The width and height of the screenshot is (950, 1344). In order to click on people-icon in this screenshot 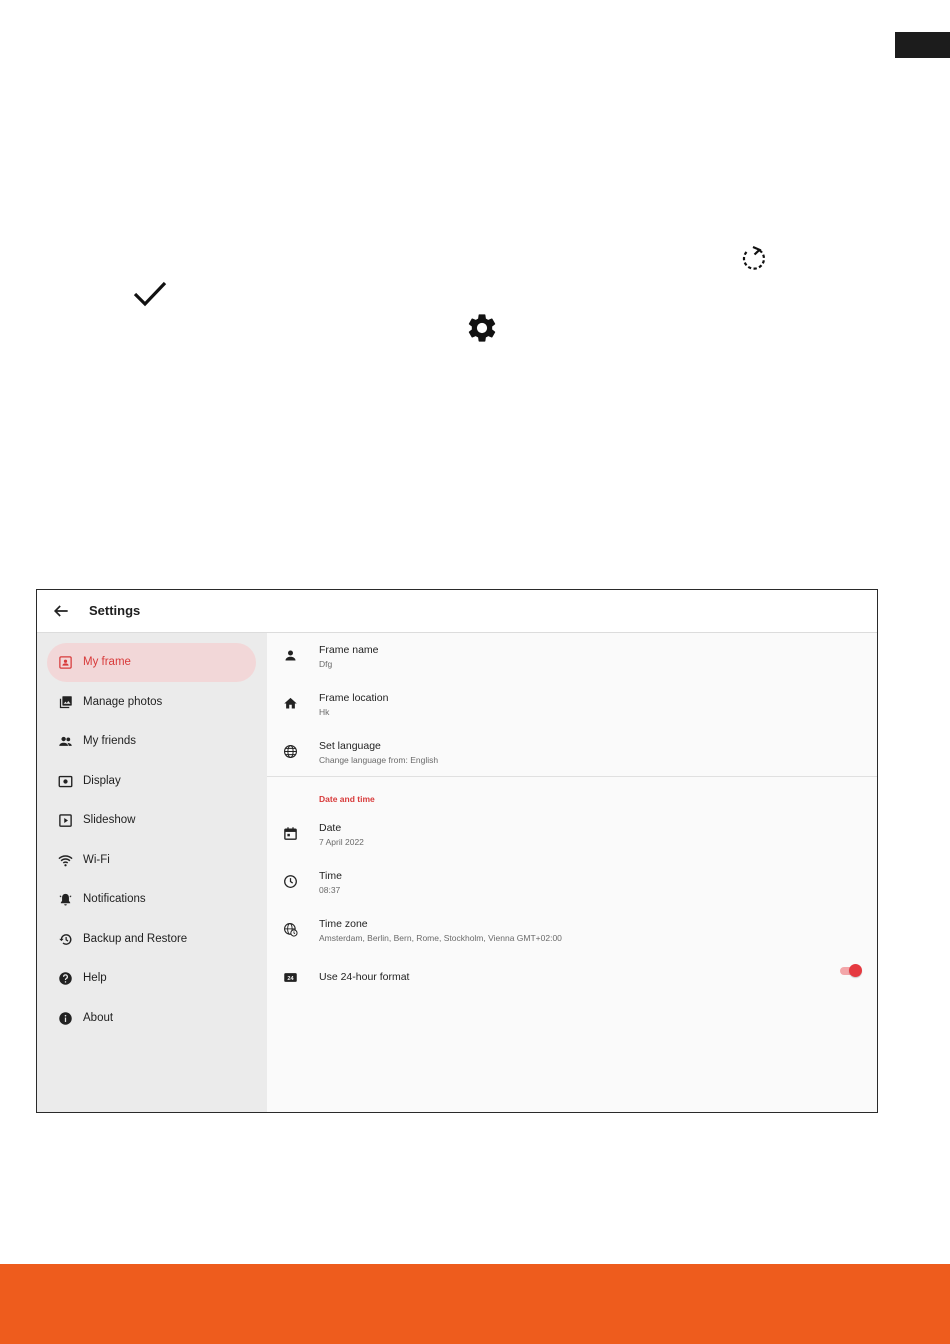, I will do `click(65, 741)`.